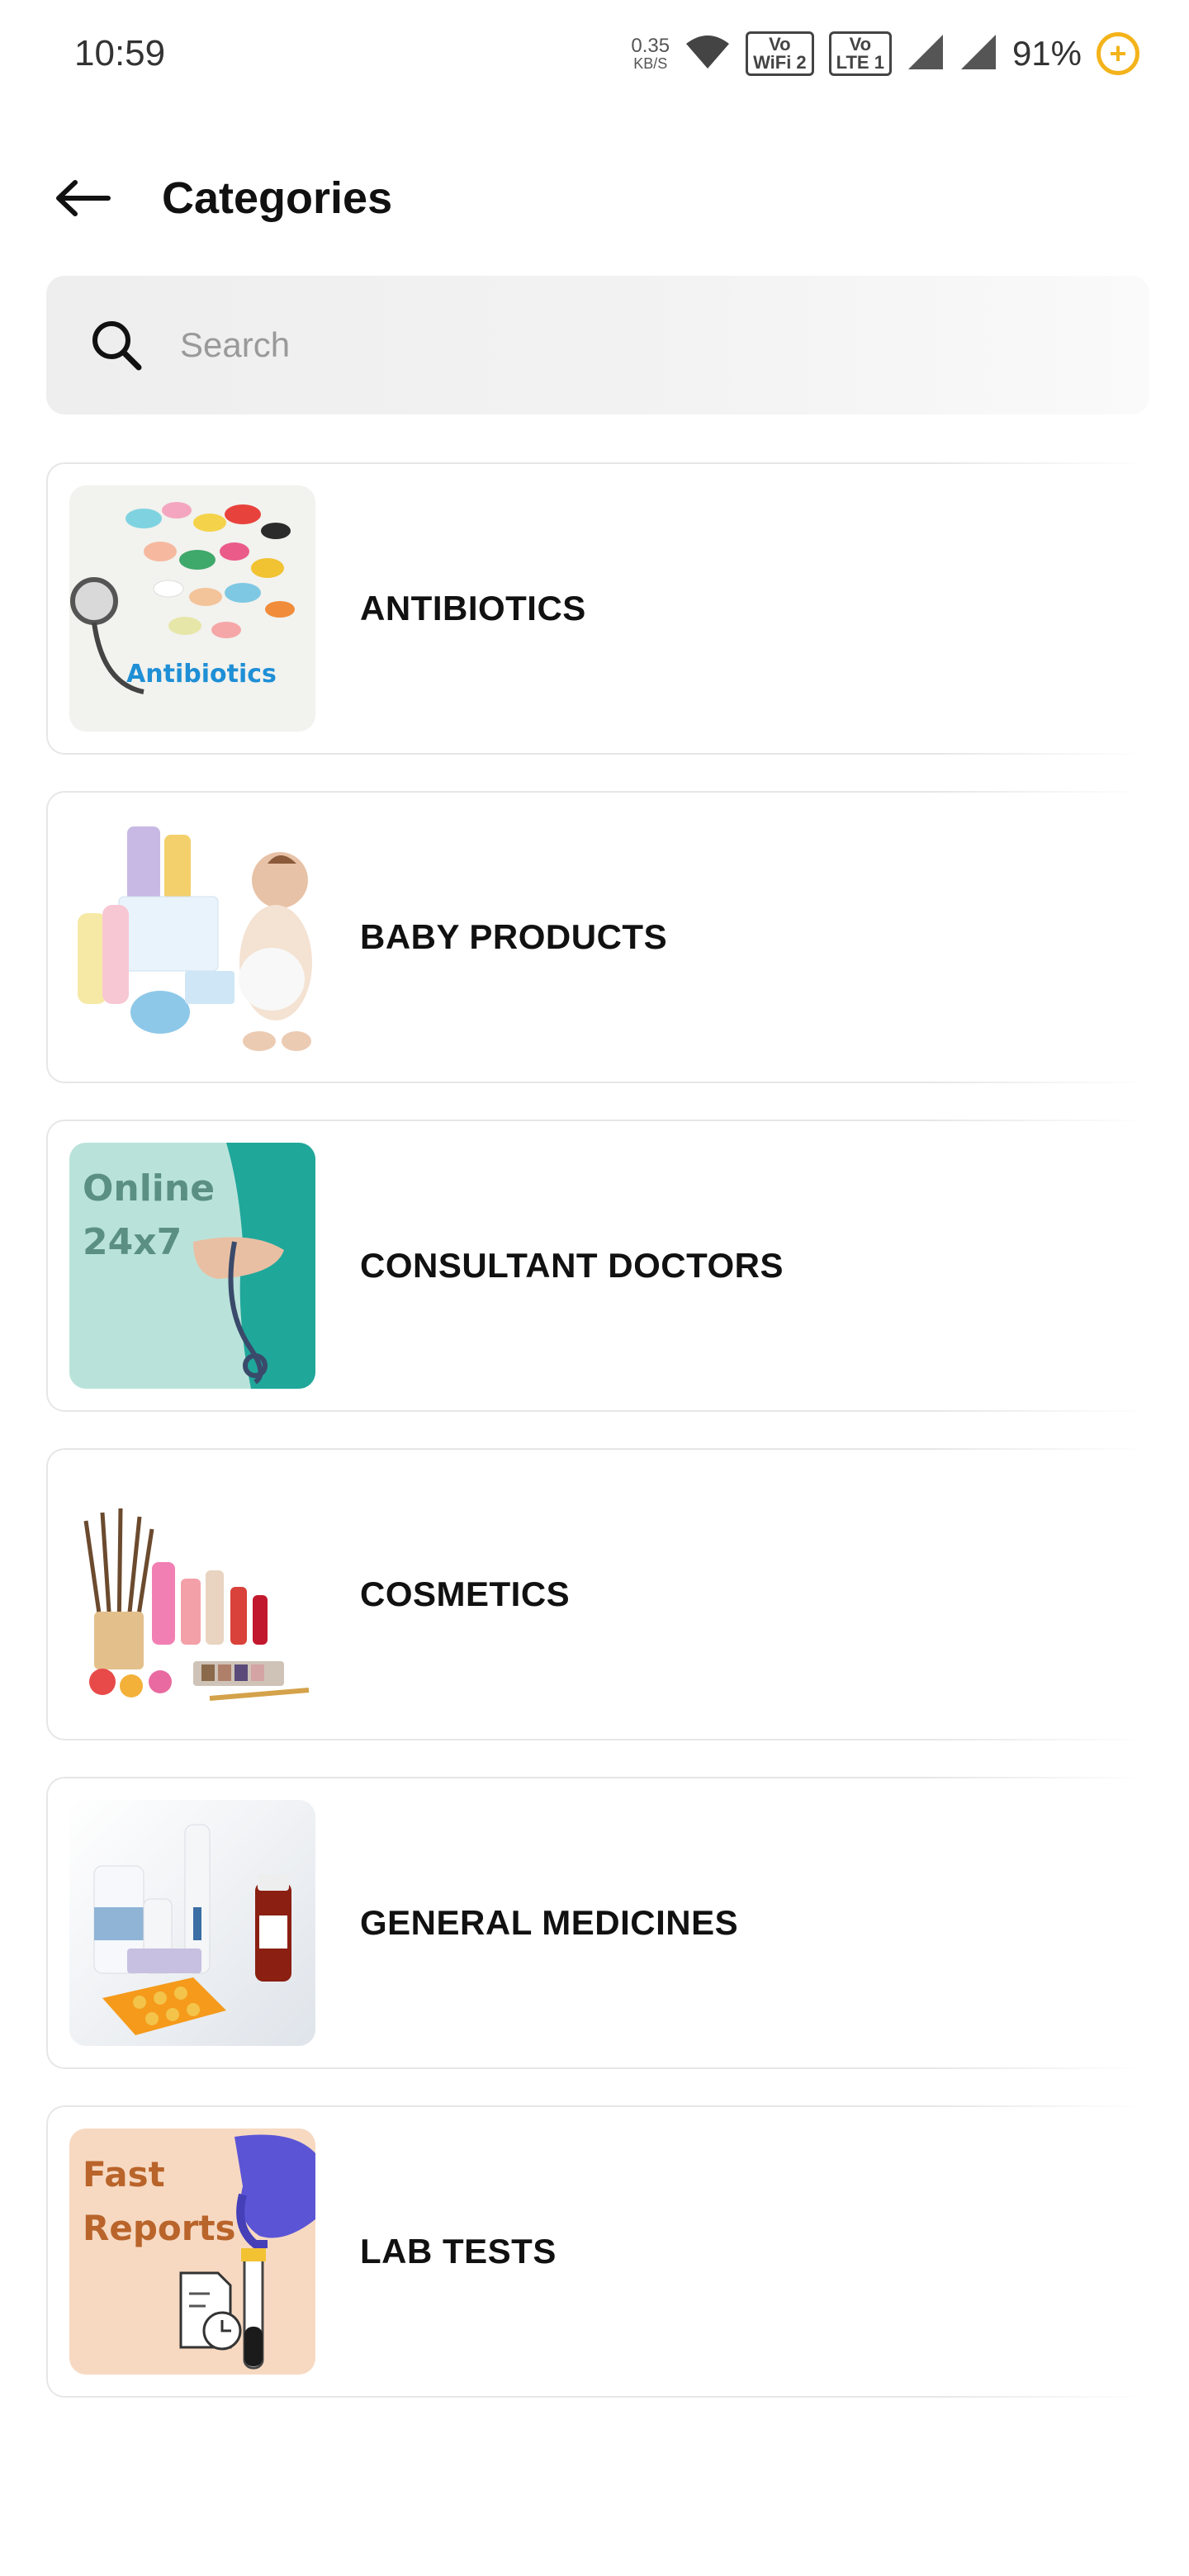 Image resolution: width=1189 pixels, height=2576 pixels. I want to click on general-medicines-thumbnail, so click(192, 1923).